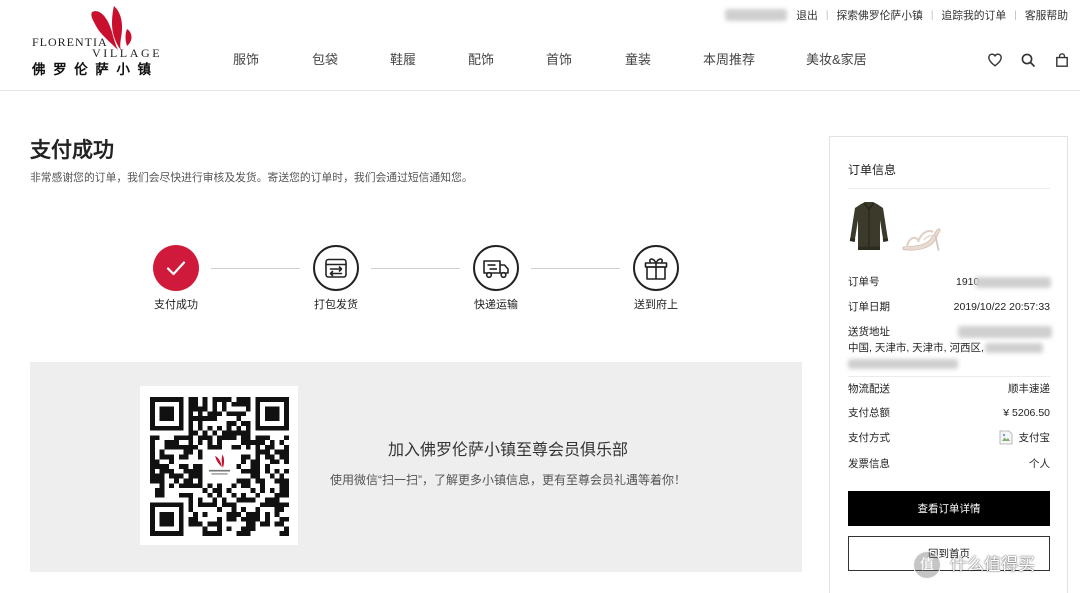 The image size is (1080, 593). I want to click on search-icon, so click(1028, 60).